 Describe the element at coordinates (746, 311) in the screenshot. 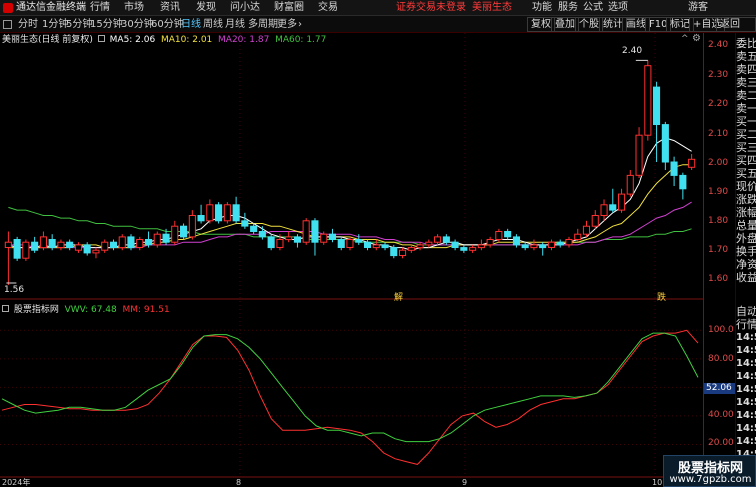

I see `tab-auto: 自动` at that location.